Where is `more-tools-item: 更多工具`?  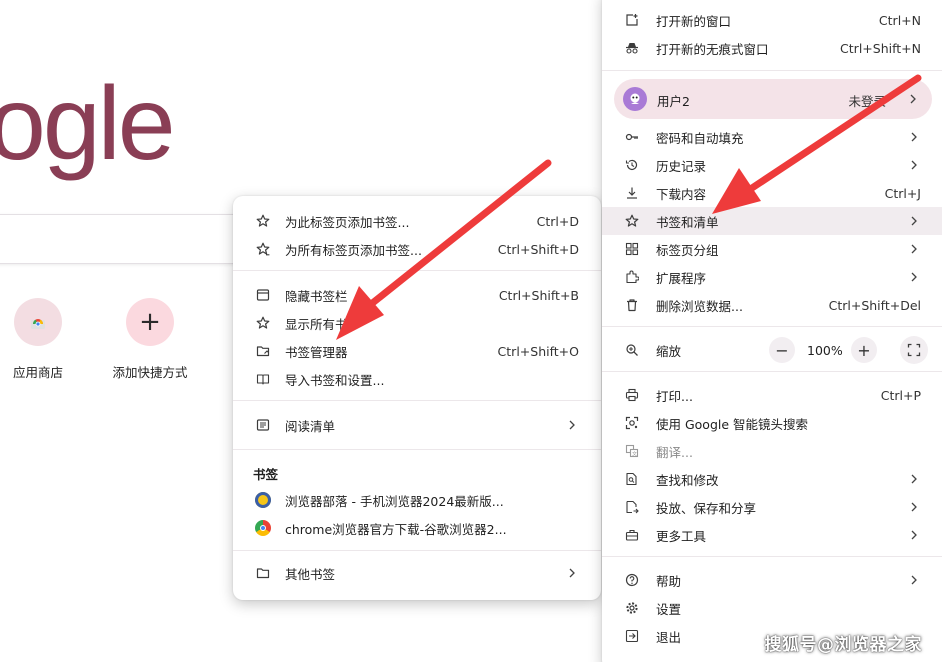 more-tools-item: 更多工具 is located at coordinates (772, 535).